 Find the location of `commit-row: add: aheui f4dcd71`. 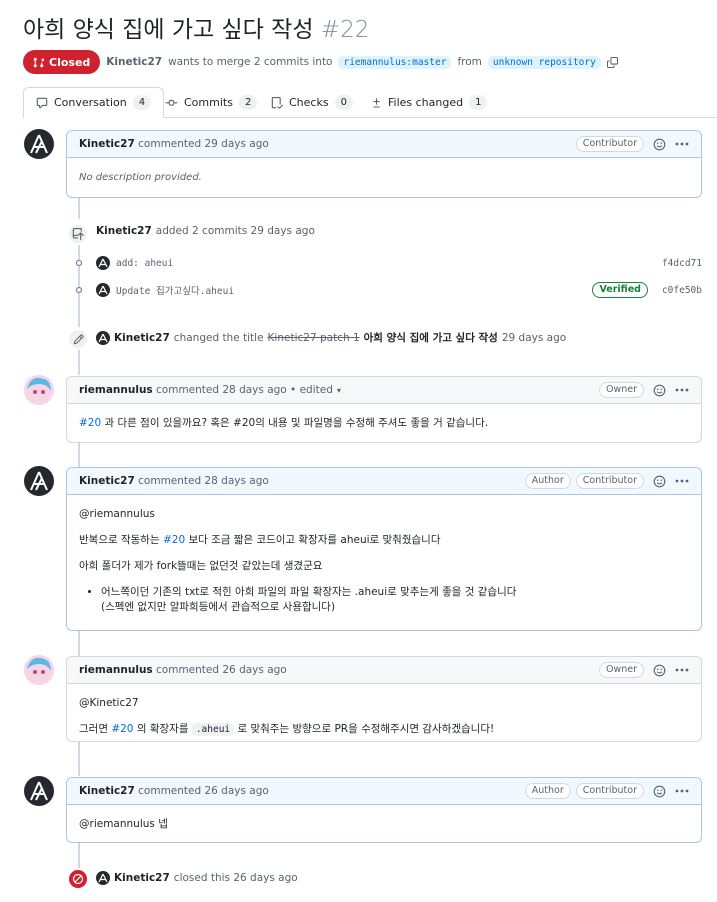

commit-row: add: aheui f4dcd71 is located at coordinates (388, 263).